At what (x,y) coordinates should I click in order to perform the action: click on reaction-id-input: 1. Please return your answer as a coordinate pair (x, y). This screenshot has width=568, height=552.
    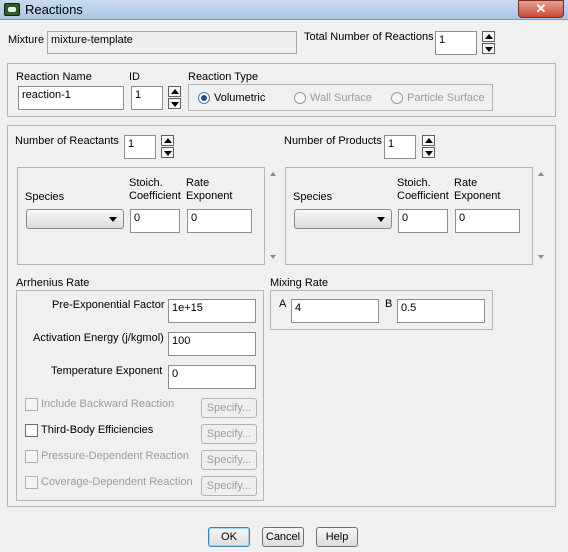
    Looking at the image, I should click on (147, 98).